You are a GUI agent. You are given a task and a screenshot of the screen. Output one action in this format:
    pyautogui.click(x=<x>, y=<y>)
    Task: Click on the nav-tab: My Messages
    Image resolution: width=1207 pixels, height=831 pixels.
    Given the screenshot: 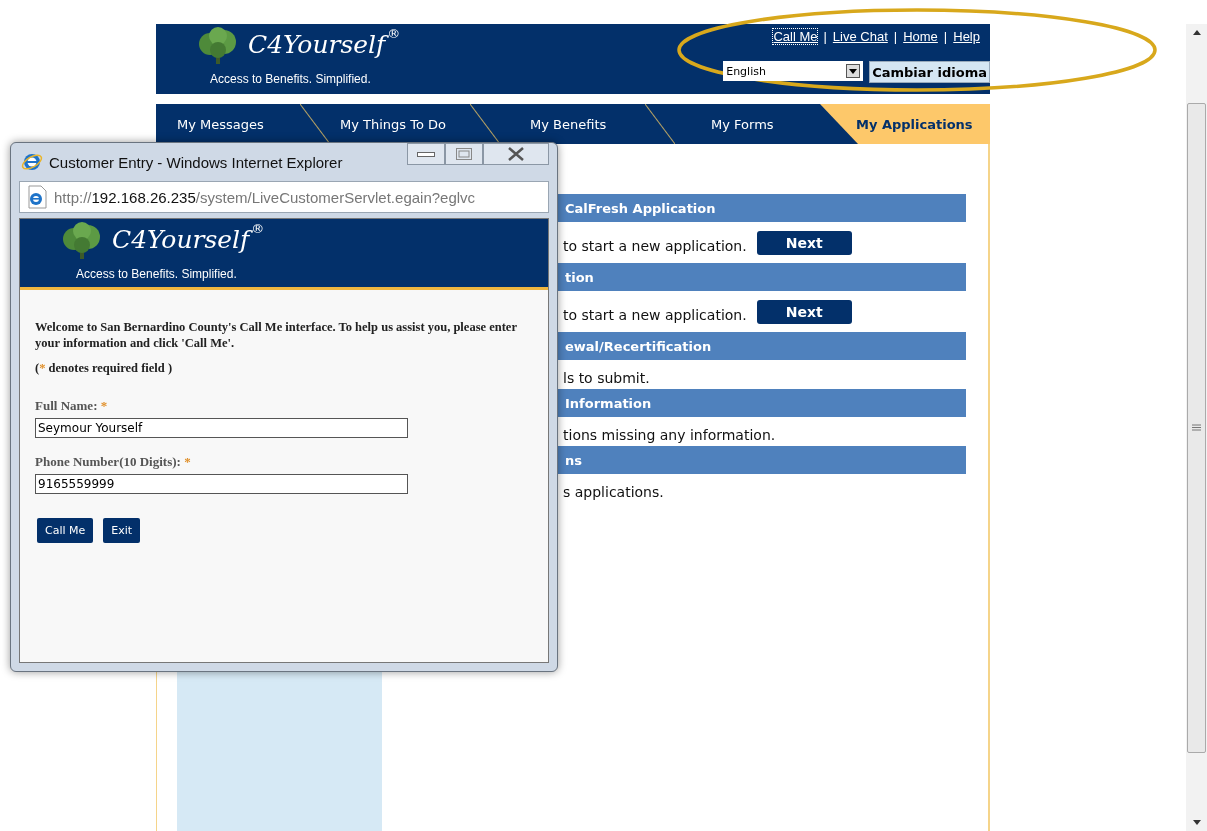 What is the action you would take?
    pyautogui.click(x=228, y=124)
    